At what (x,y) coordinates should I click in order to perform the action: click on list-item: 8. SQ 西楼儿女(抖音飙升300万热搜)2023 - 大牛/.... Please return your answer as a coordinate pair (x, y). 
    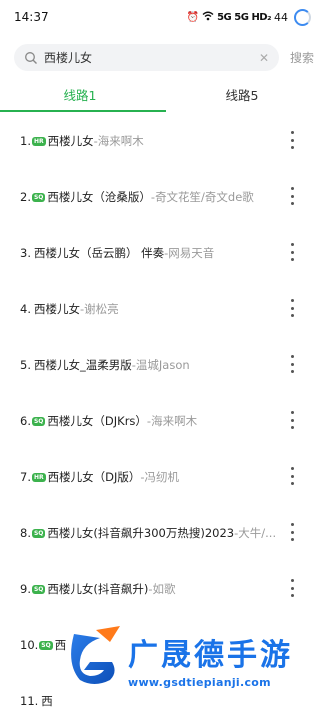
    Looking at the image, I should click on (161, 532).